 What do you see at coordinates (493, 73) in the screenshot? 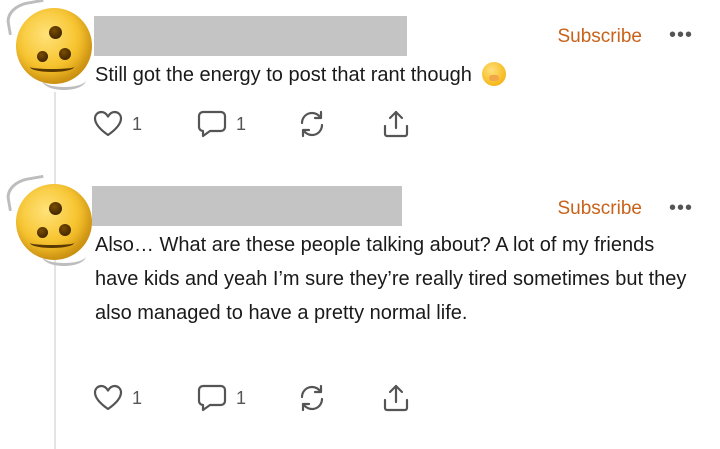
I see `hand-over-mouth-emoji-icon` at bounding box center [493, 73].